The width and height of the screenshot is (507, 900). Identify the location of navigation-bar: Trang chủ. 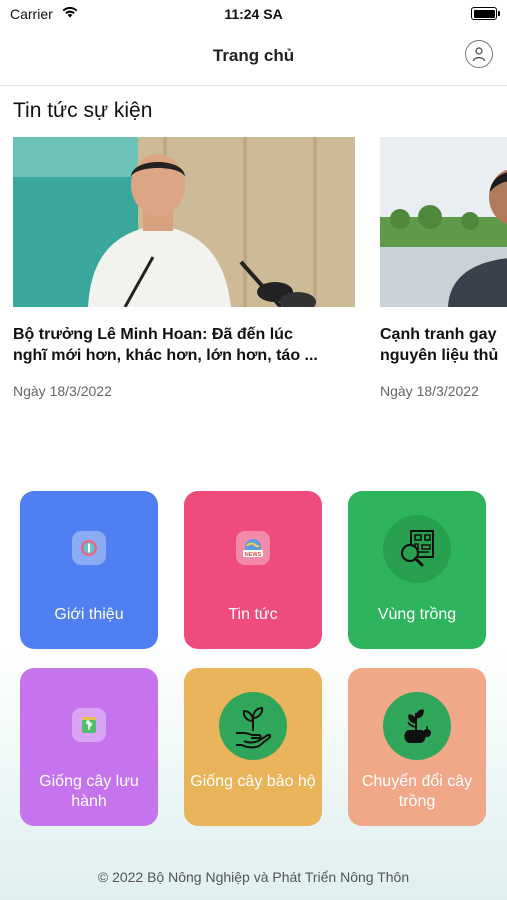
(253, 58).